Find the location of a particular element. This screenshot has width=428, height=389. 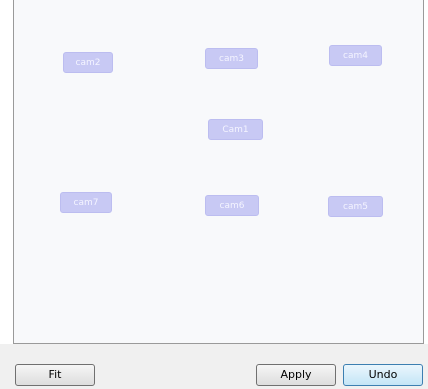

camera-node-cam5: cam5 is located at coordinates (355, 206).